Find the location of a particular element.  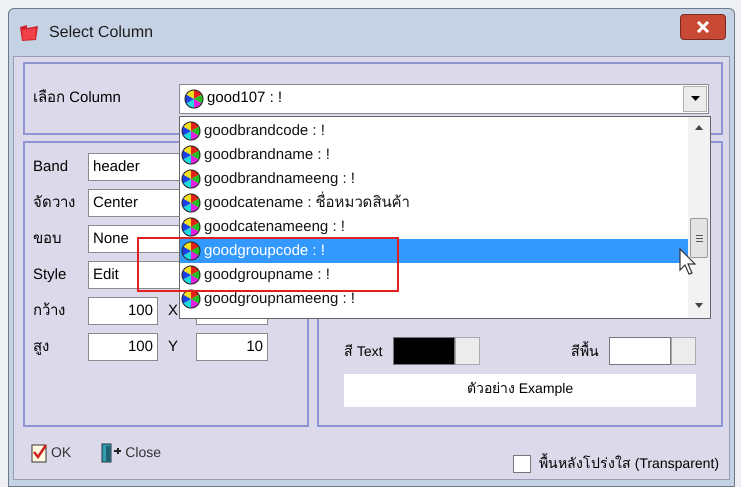

color-label: สีพื้น is located at coordinates (585, 350).